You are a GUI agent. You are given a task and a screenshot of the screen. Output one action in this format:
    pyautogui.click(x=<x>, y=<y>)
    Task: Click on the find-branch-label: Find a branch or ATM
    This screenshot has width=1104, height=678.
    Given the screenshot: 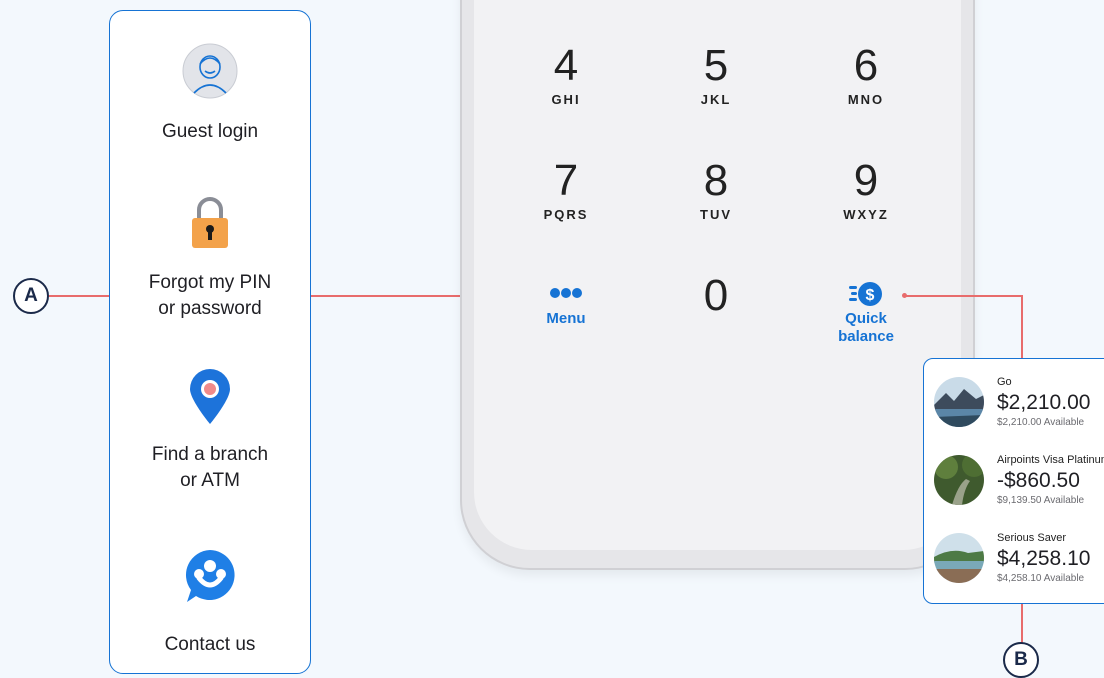 What is the action you would take?
    pyautogui.click(x=210, y=467)
    